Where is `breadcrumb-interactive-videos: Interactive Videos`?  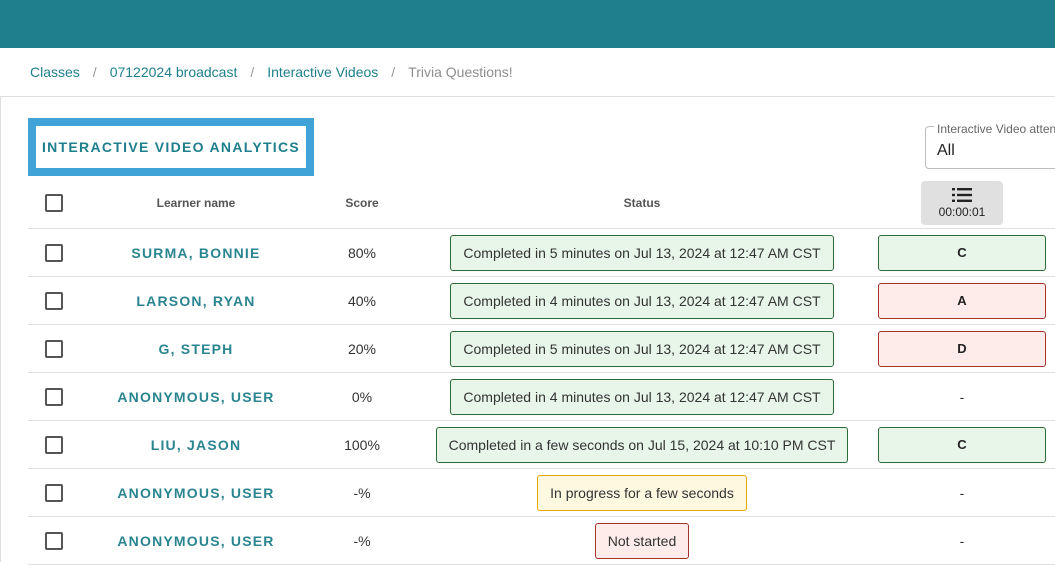
breadcrumb-interactive-videos: Interactive Videos is located at coordinates (322, 72).